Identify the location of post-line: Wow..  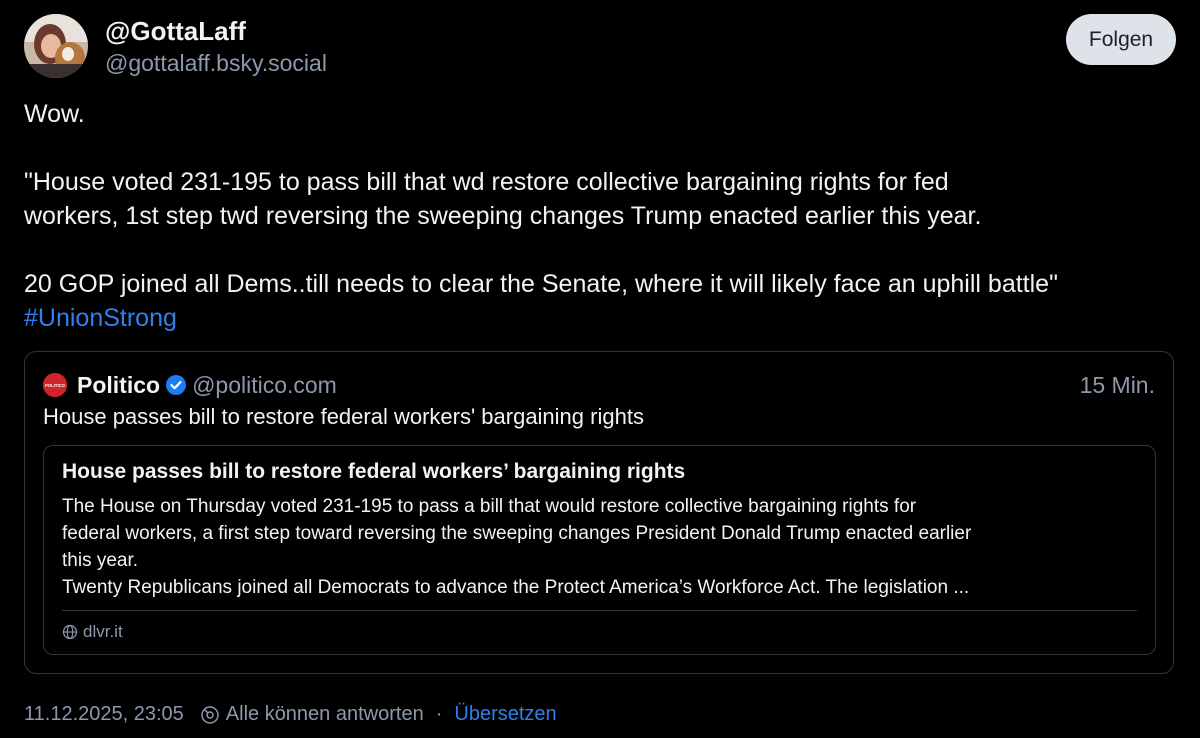
(54, 114).